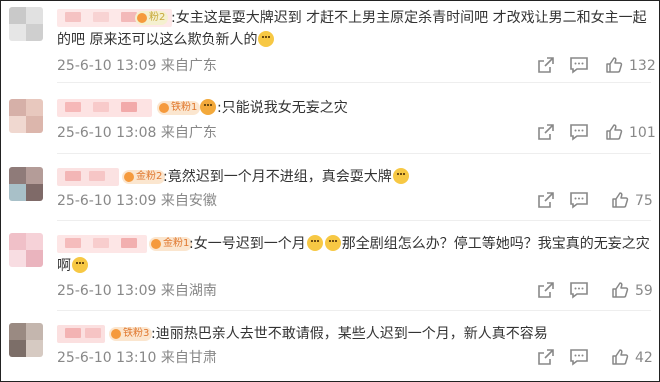 The height and width of the screenshot is (382, 660). Describe the element at coordinates (152, 18) in the screenshot. I see `fan-badge: 粉2` at that location.